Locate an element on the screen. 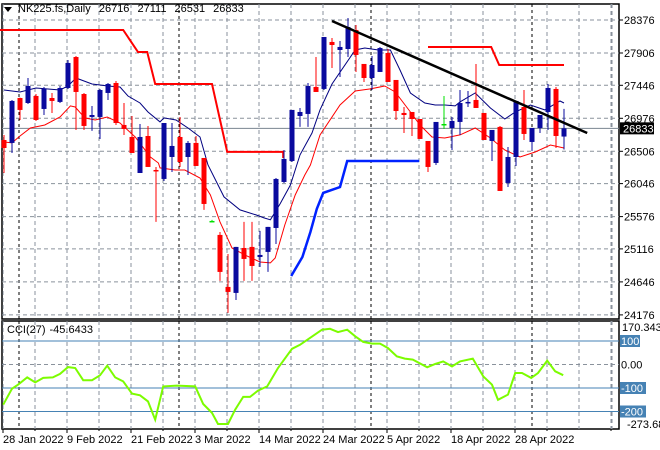 This screenshot has width=660, height=450. cci-value: -45.6433 is located at coordinates (71, 330).